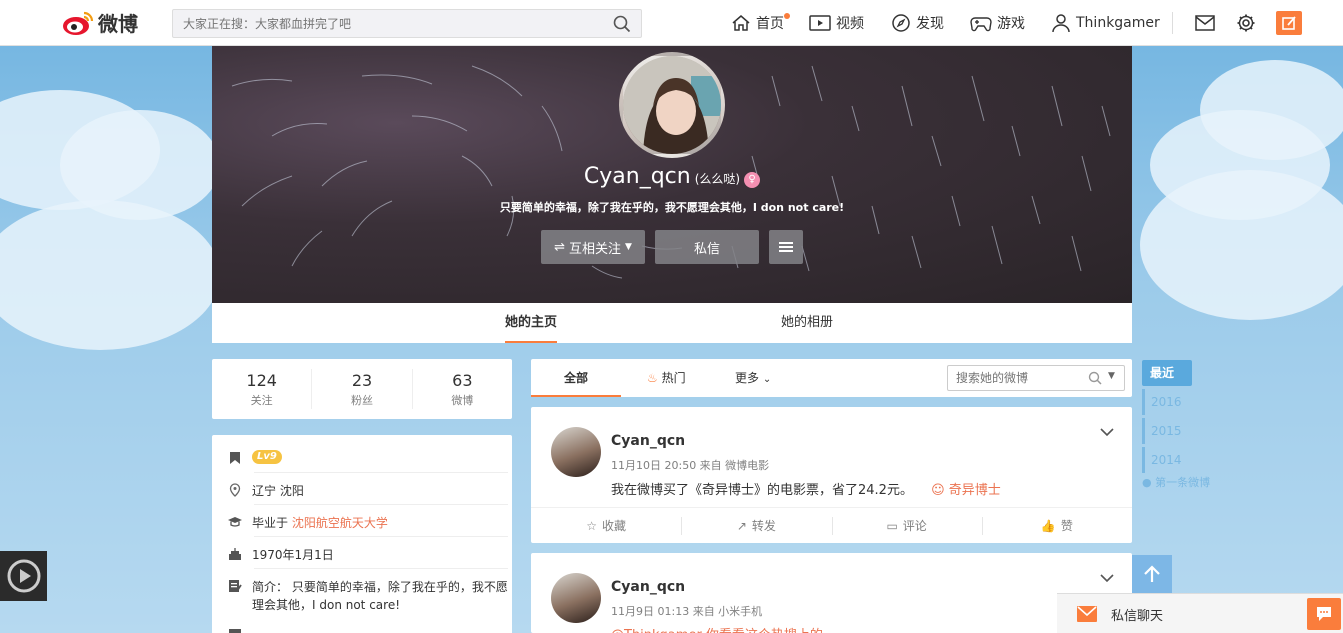  I want to click on favorite-label: 收藏, so click(614, 526).